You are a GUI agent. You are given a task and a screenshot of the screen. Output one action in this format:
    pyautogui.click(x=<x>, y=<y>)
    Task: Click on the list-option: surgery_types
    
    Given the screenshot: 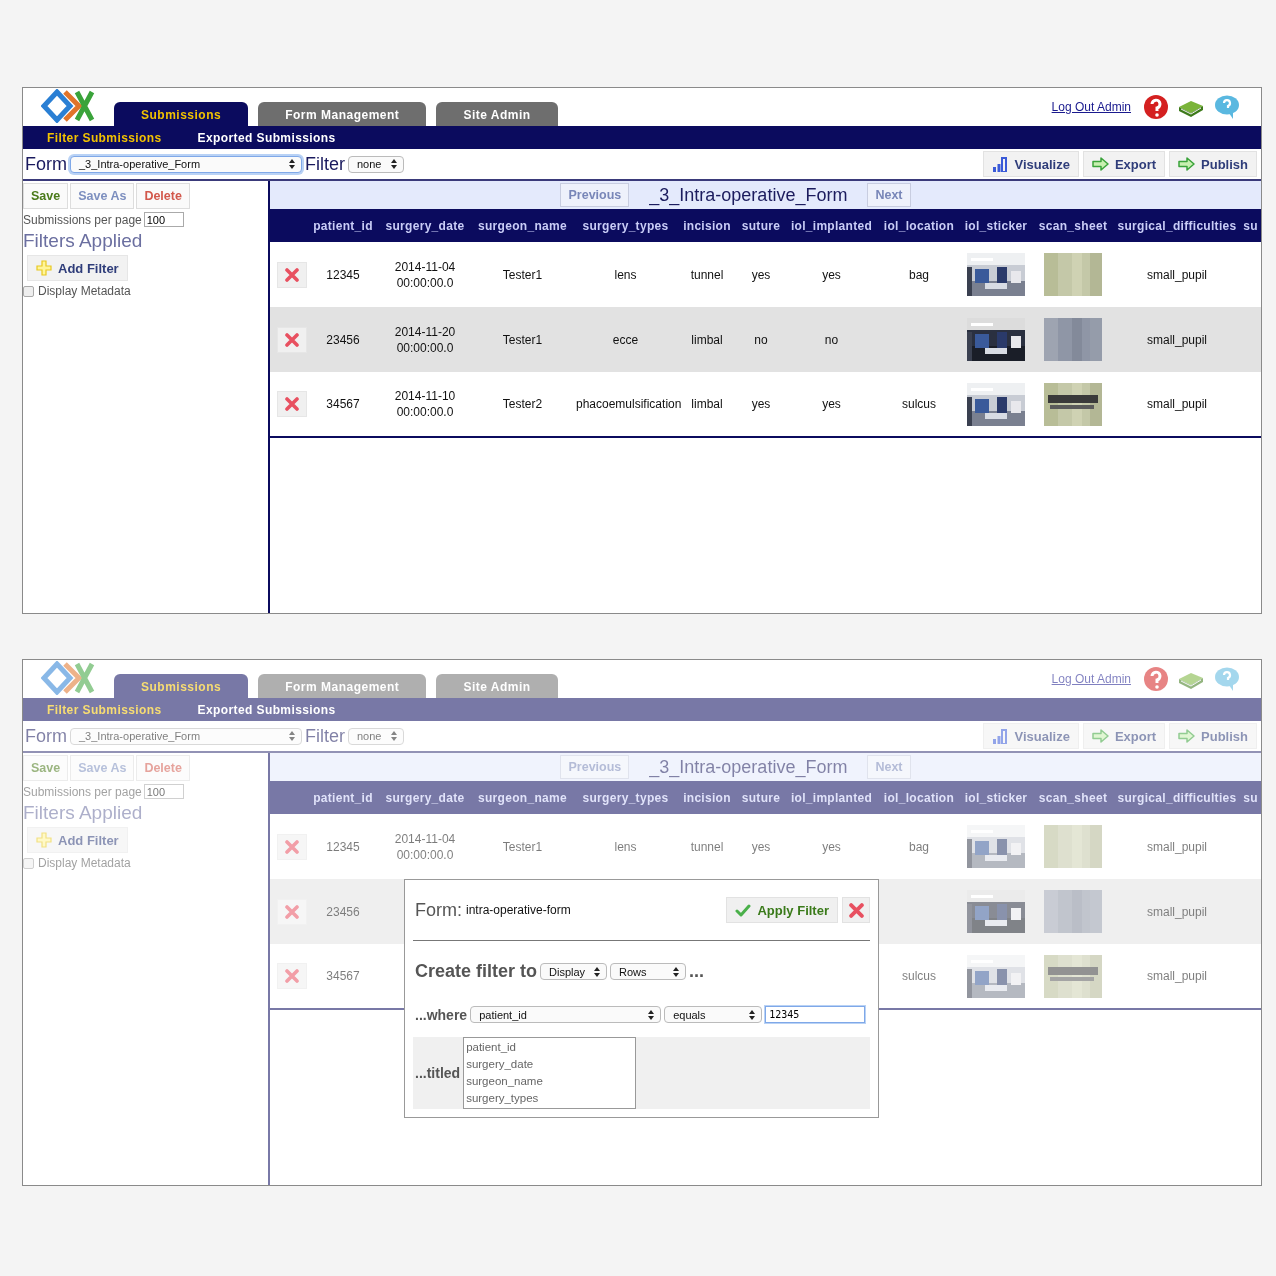 What is the action you would take?
    pyautogui.click(x=550, y=1098)
    